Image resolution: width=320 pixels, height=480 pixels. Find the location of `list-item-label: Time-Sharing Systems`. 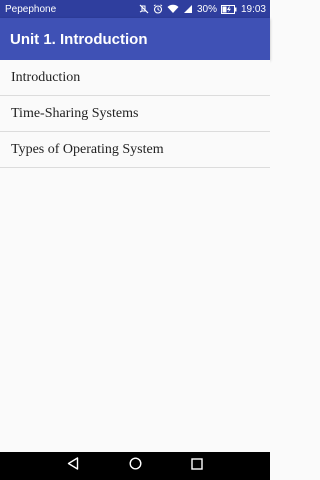

list-item-label: Time-Sharing Systems is located at coordinates (75, 113).